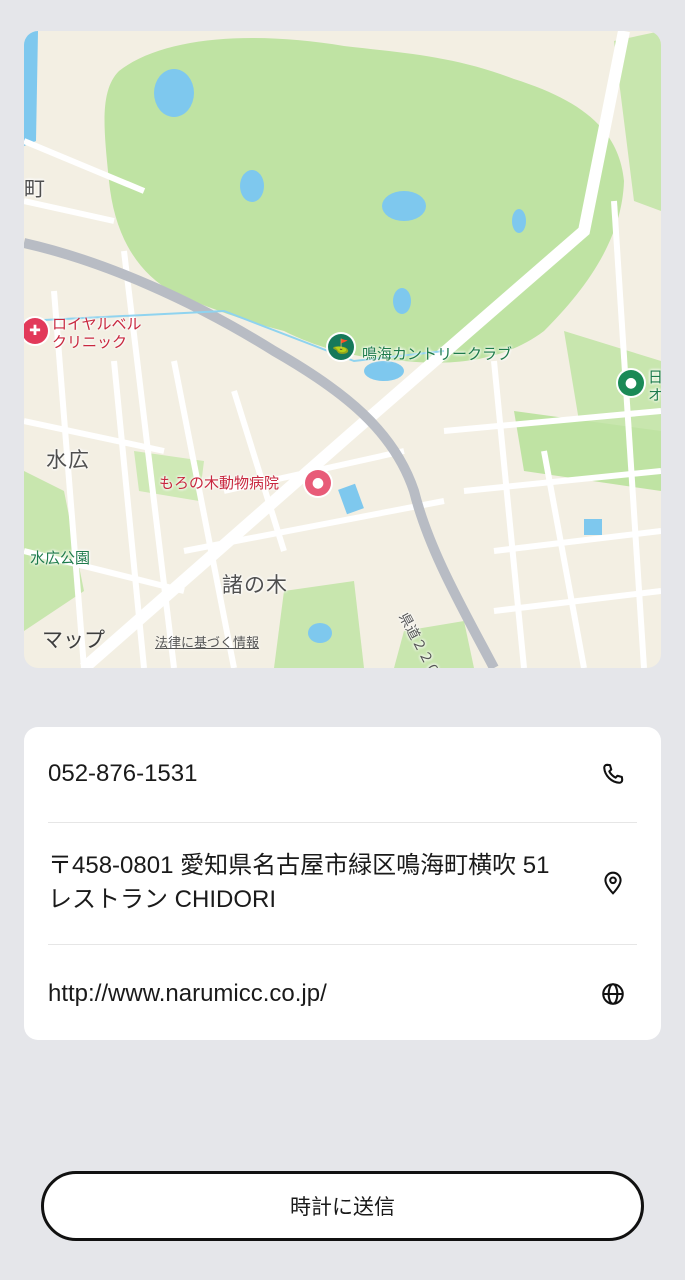 This screenshot has height=1280, width=685. I want to click on globe-icon, so click(613, 994).